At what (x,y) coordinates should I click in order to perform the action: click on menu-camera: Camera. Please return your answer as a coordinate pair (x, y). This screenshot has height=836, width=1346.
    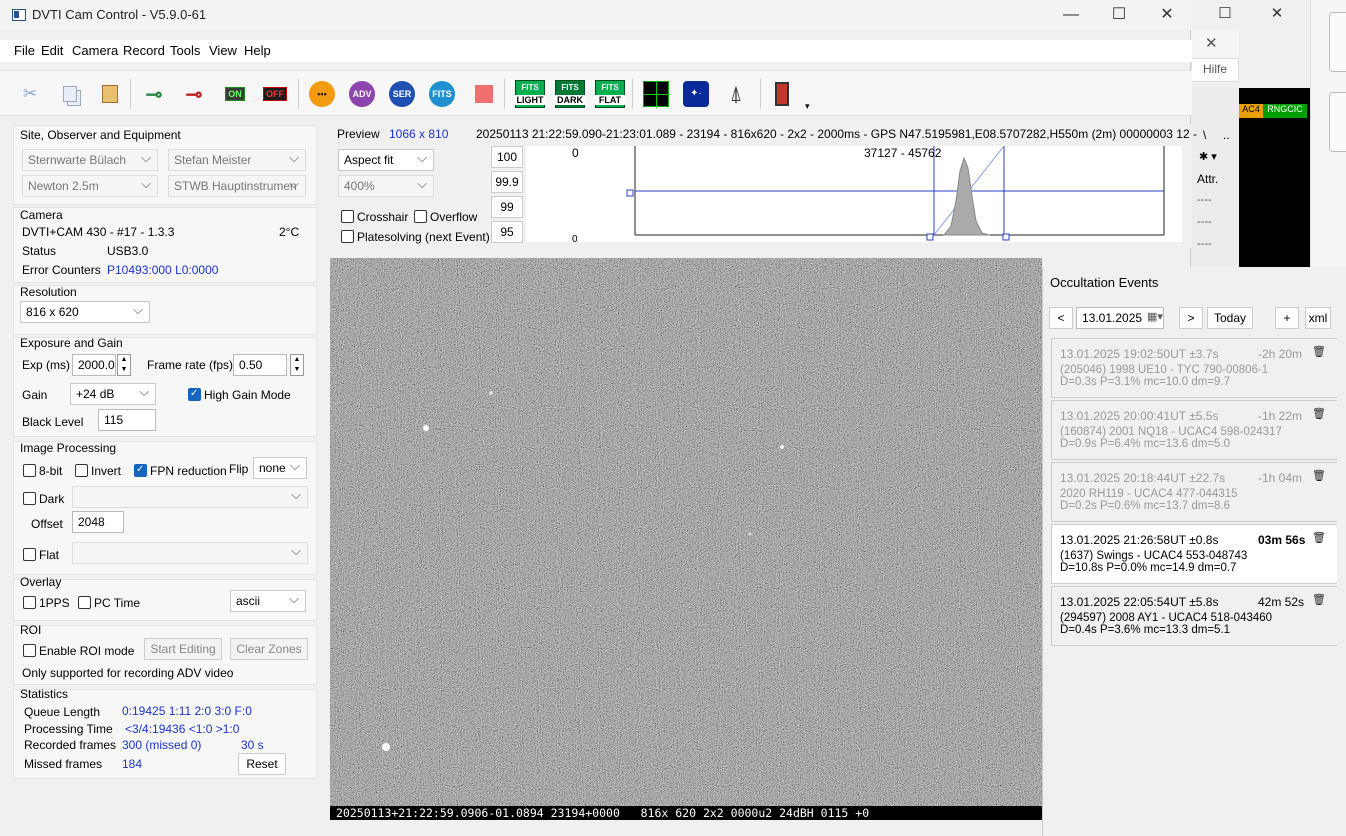
    Looking at the image, I should click on (95, 50).